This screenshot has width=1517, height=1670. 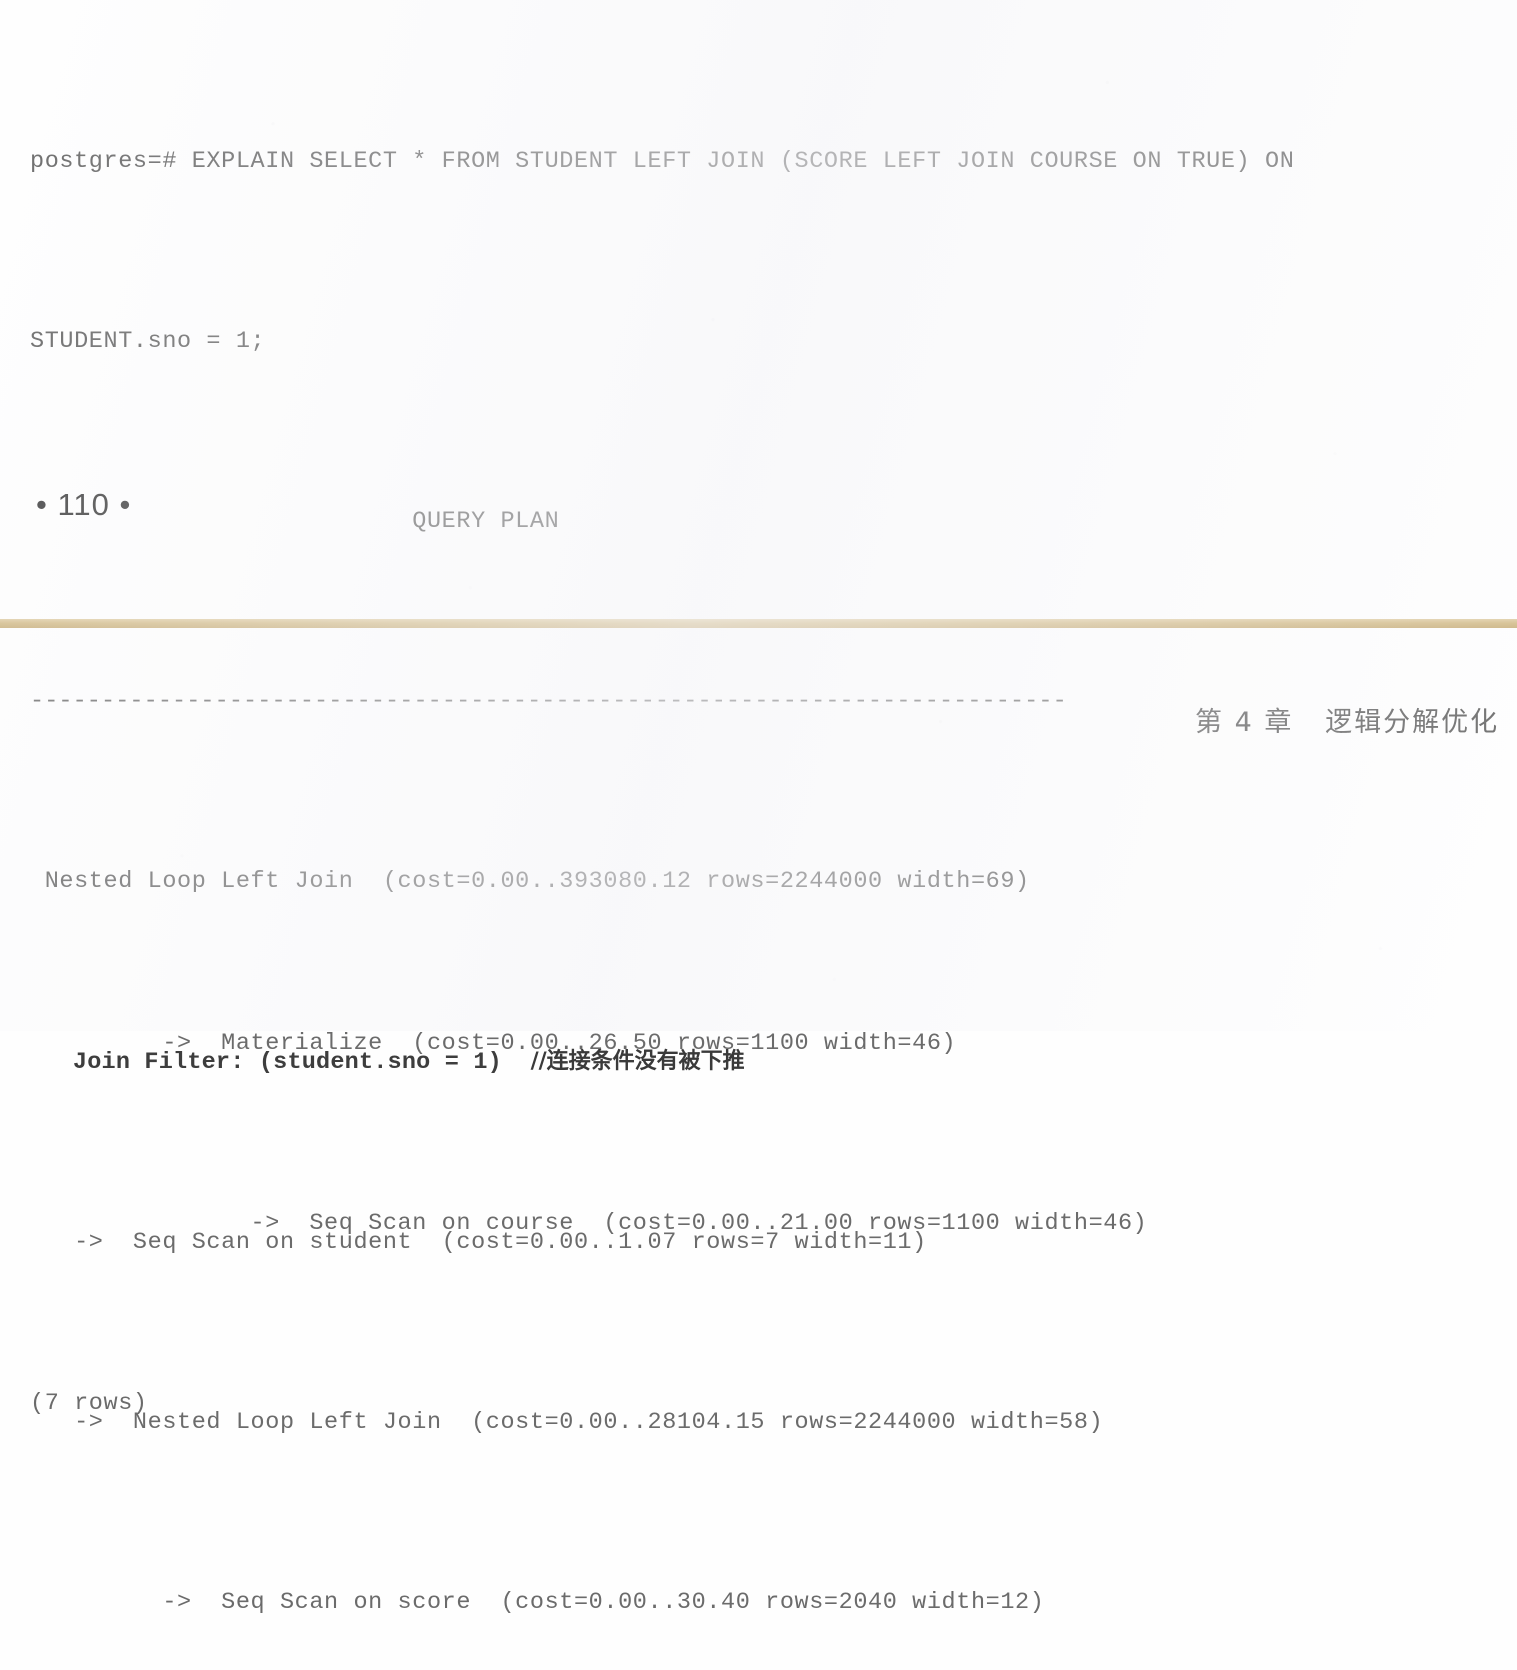 What do you see at coordinates (89, 1403) in the screenshot?
I see `plan-row-count: (7 rows)` at bounding box center [89, 1403].